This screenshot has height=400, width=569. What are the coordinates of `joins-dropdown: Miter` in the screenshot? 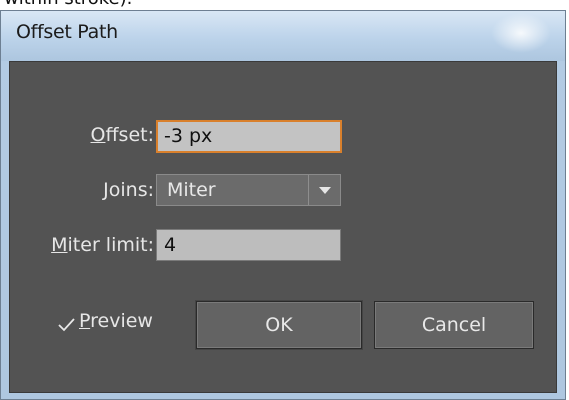 It's located at (248, 190).